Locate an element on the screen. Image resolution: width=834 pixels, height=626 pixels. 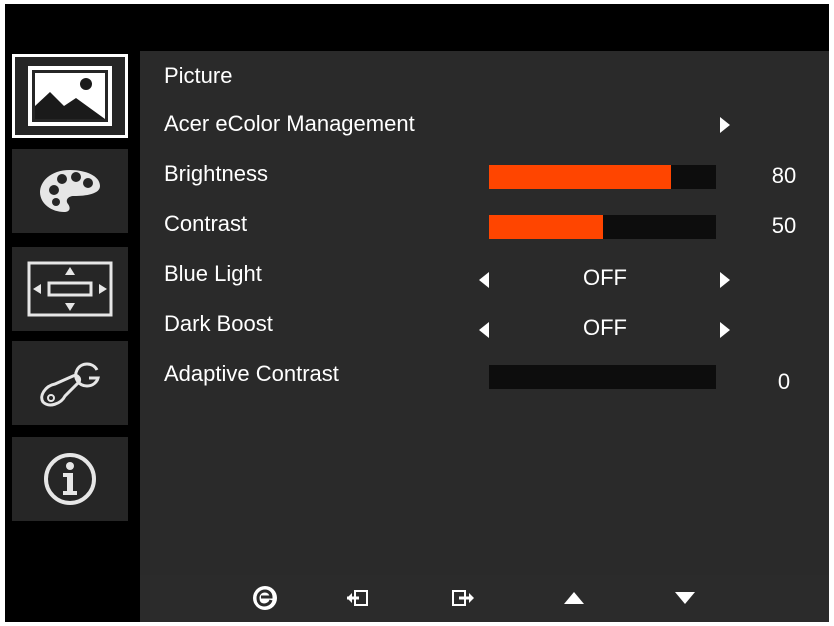
sidebar is located at coordinates (72, 336).